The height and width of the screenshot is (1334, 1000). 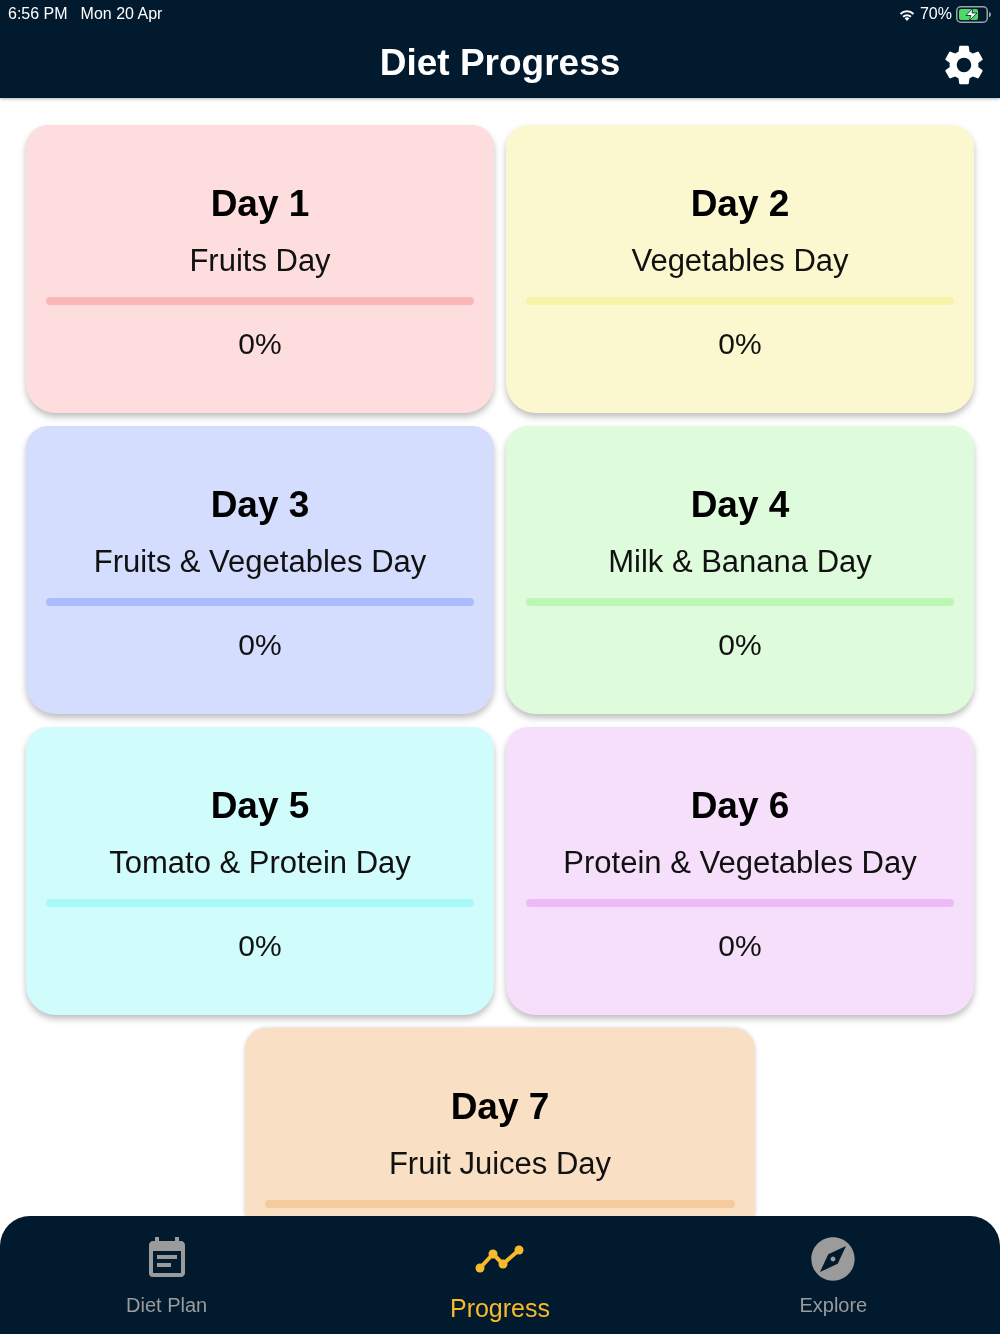 What do you see at coordinates (121, 14) in the screenshot?
I see `status-date: Mon 20 Apr` at bounding box center [121, 14].